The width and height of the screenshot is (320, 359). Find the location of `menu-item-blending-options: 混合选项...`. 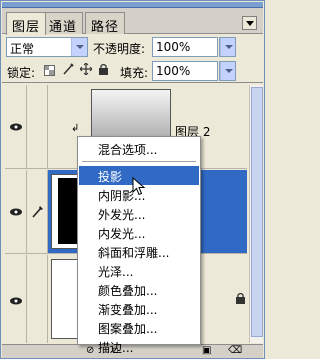

menu-item-blending-options: 混合选项... is located at coordinates (139, 148).